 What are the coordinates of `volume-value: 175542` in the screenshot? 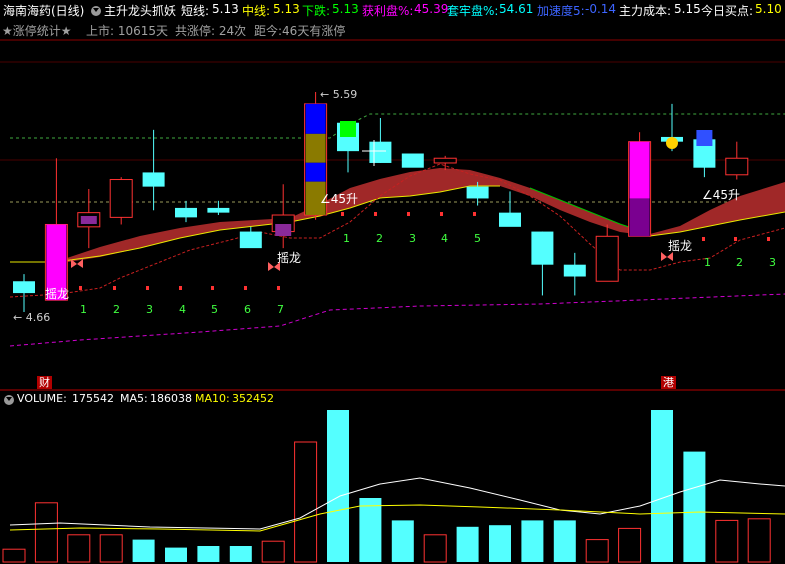 It's located at (93, 398).